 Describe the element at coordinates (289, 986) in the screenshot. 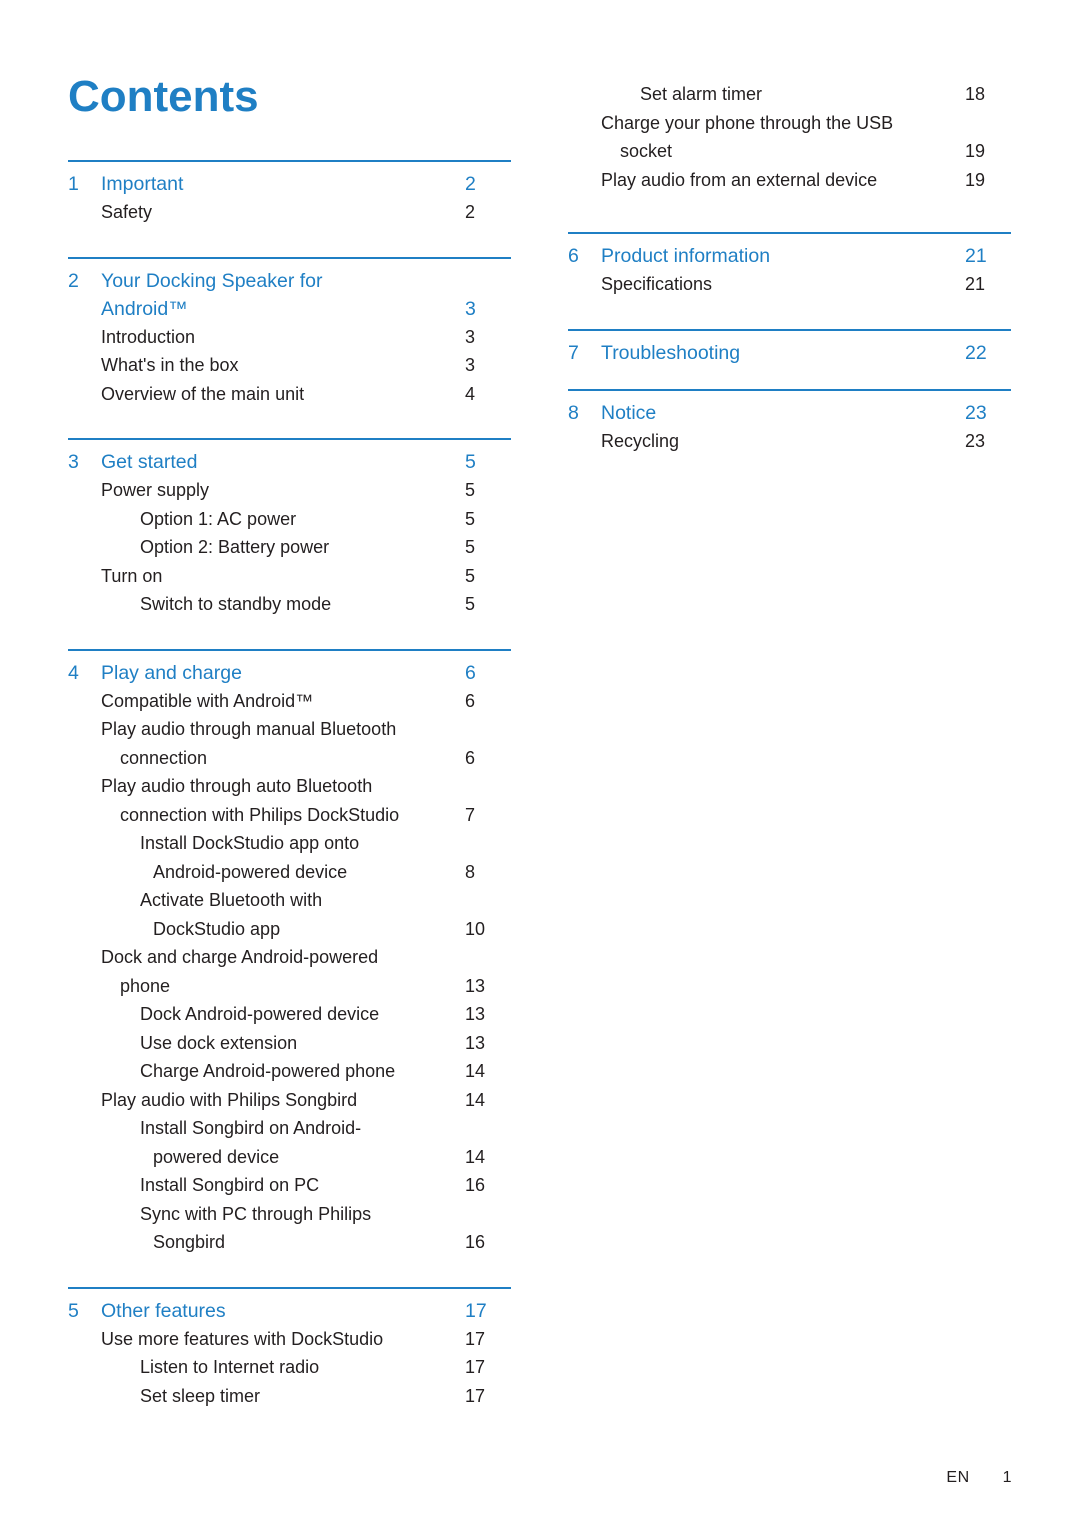

I see `toc-entry: phone 13` at that location.